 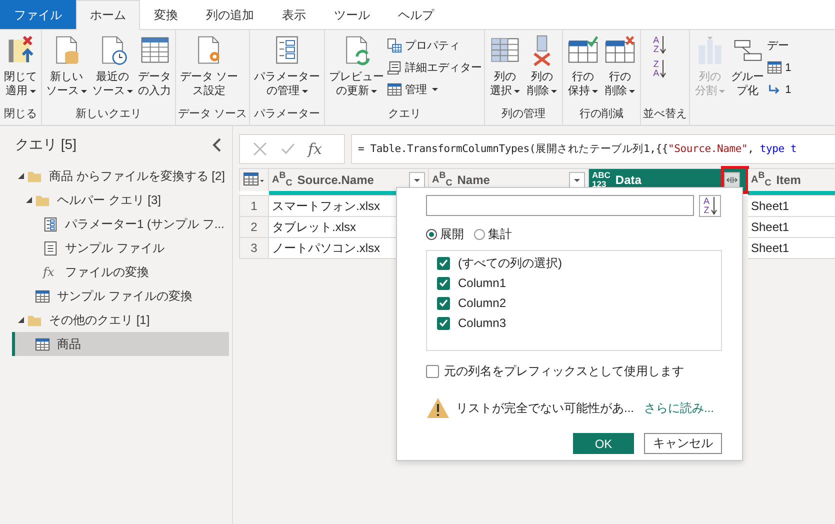 What do you see at coordinates (120, 176) in the screenshot?
I see `query-item: 商品 からファイルを変換する [2]` at bounding box center [120, 176].